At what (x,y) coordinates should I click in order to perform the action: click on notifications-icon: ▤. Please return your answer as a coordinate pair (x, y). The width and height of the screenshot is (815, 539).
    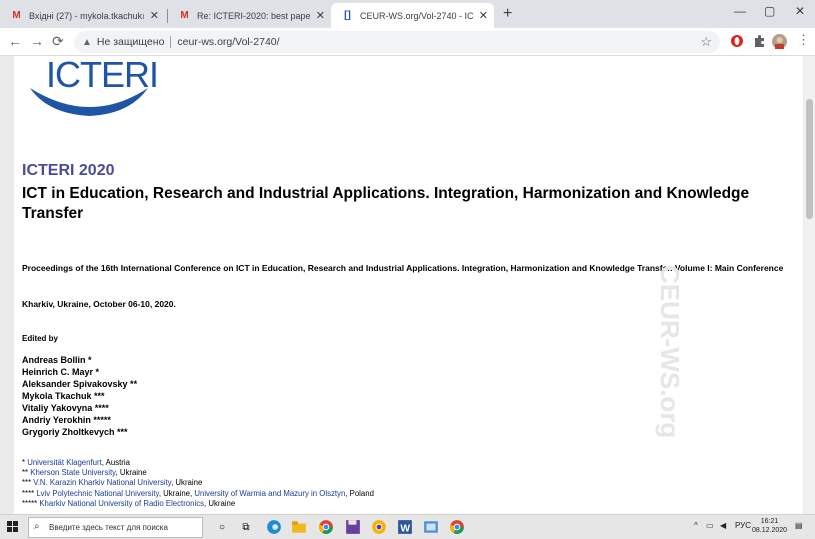
    Looking at the image, I should click on (799, 525).